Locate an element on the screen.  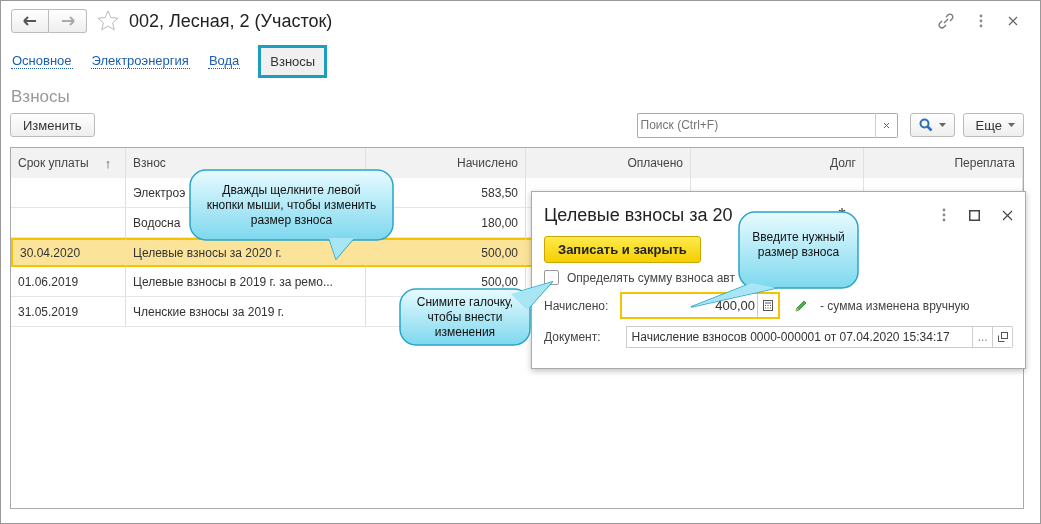
maximize-icon is located at coordinates (974, 215).